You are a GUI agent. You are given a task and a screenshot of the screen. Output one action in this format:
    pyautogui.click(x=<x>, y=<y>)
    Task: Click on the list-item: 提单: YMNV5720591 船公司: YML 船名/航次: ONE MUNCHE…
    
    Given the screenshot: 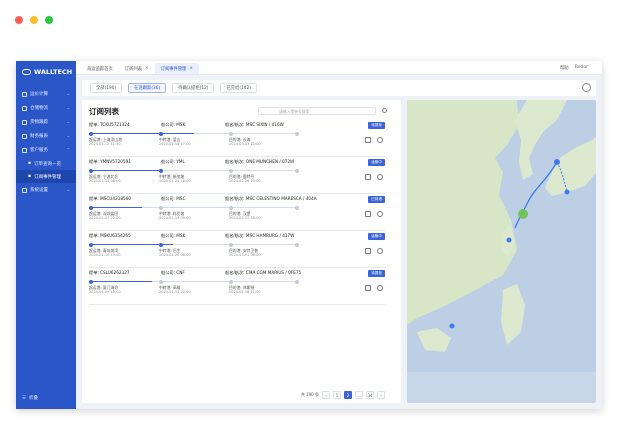 What is the action you would take?
    pyautogui.click(x=237, y=176)
    